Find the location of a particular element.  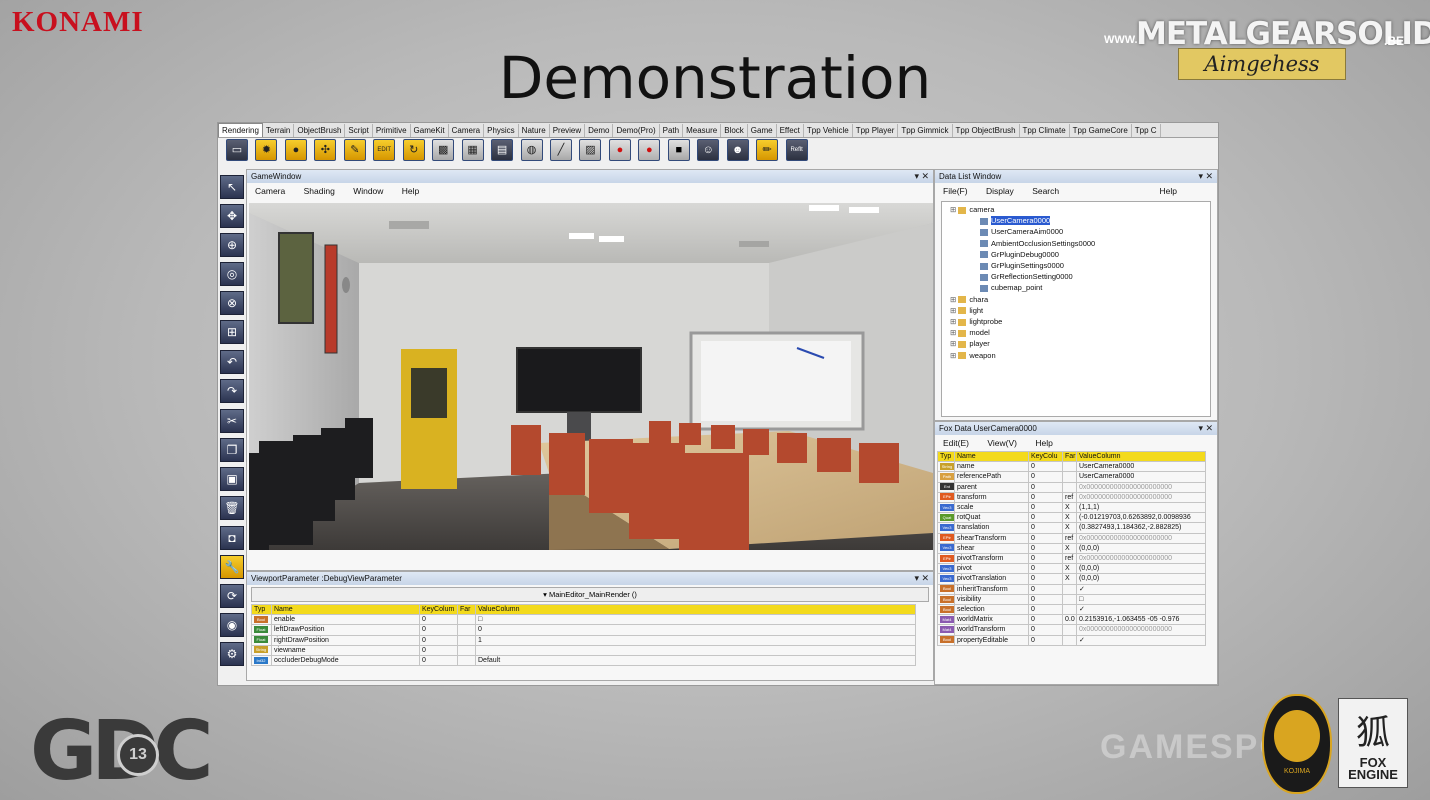

tab-path: Path is located at coordinates (672, 130).